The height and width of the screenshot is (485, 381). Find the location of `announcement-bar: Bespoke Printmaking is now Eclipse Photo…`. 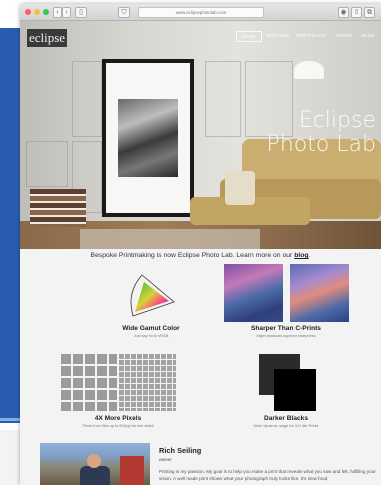

announcement-bar: Bespoke Printmaking is now Eclipse Photo… is located at coordinates (200, 255).